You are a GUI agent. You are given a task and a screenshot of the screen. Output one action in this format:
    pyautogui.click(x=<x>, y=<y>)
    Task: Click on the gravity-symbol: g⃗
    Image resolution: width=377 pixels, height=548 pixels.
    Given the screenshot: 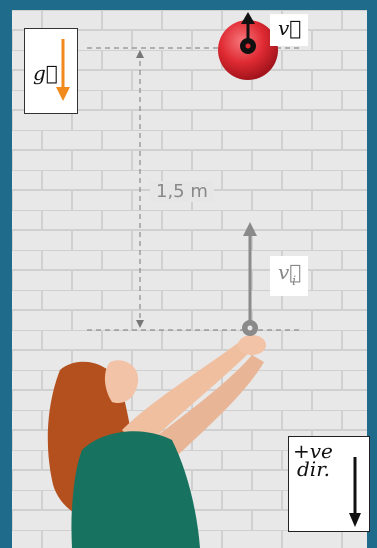 What is the action you would take?
    pyautogui.click(x=45, y=73)
    